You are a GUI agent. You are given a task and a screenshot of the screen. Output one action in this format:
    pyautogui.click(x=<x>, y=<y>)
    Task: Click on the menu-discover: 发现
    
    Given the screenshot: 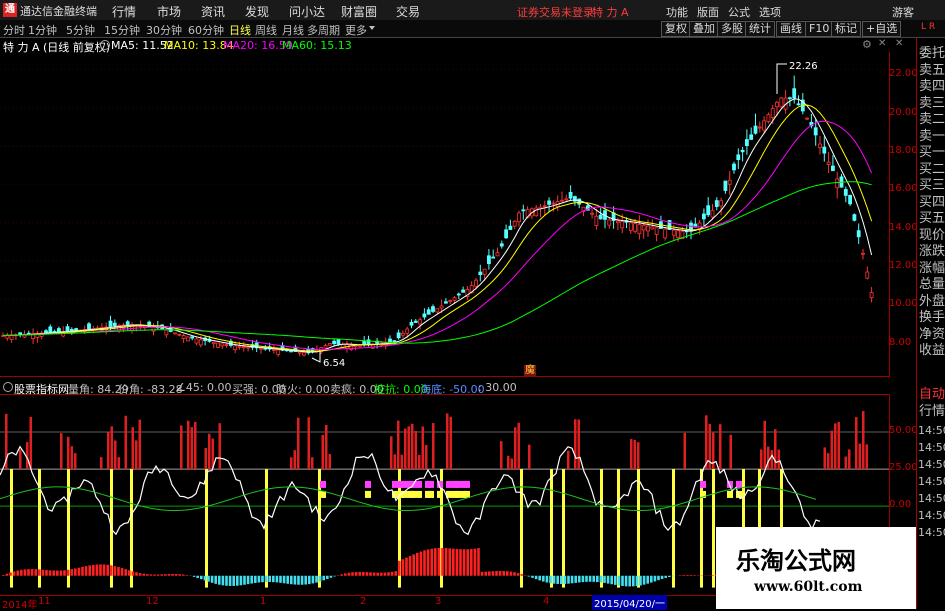 What is the action you would take?
    pyautogui.click(x=257, y=11)
    